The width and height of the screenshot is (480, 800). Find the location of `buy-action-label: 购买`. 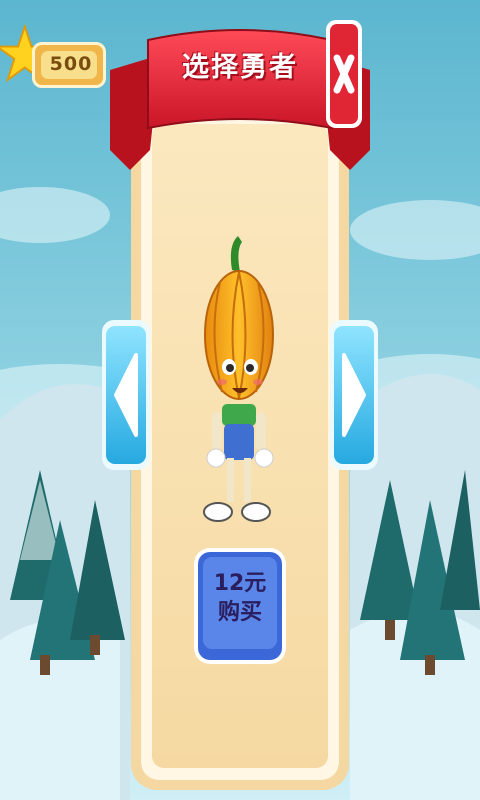

buy-action-label: 购买 is located at coordinates (239, 612).